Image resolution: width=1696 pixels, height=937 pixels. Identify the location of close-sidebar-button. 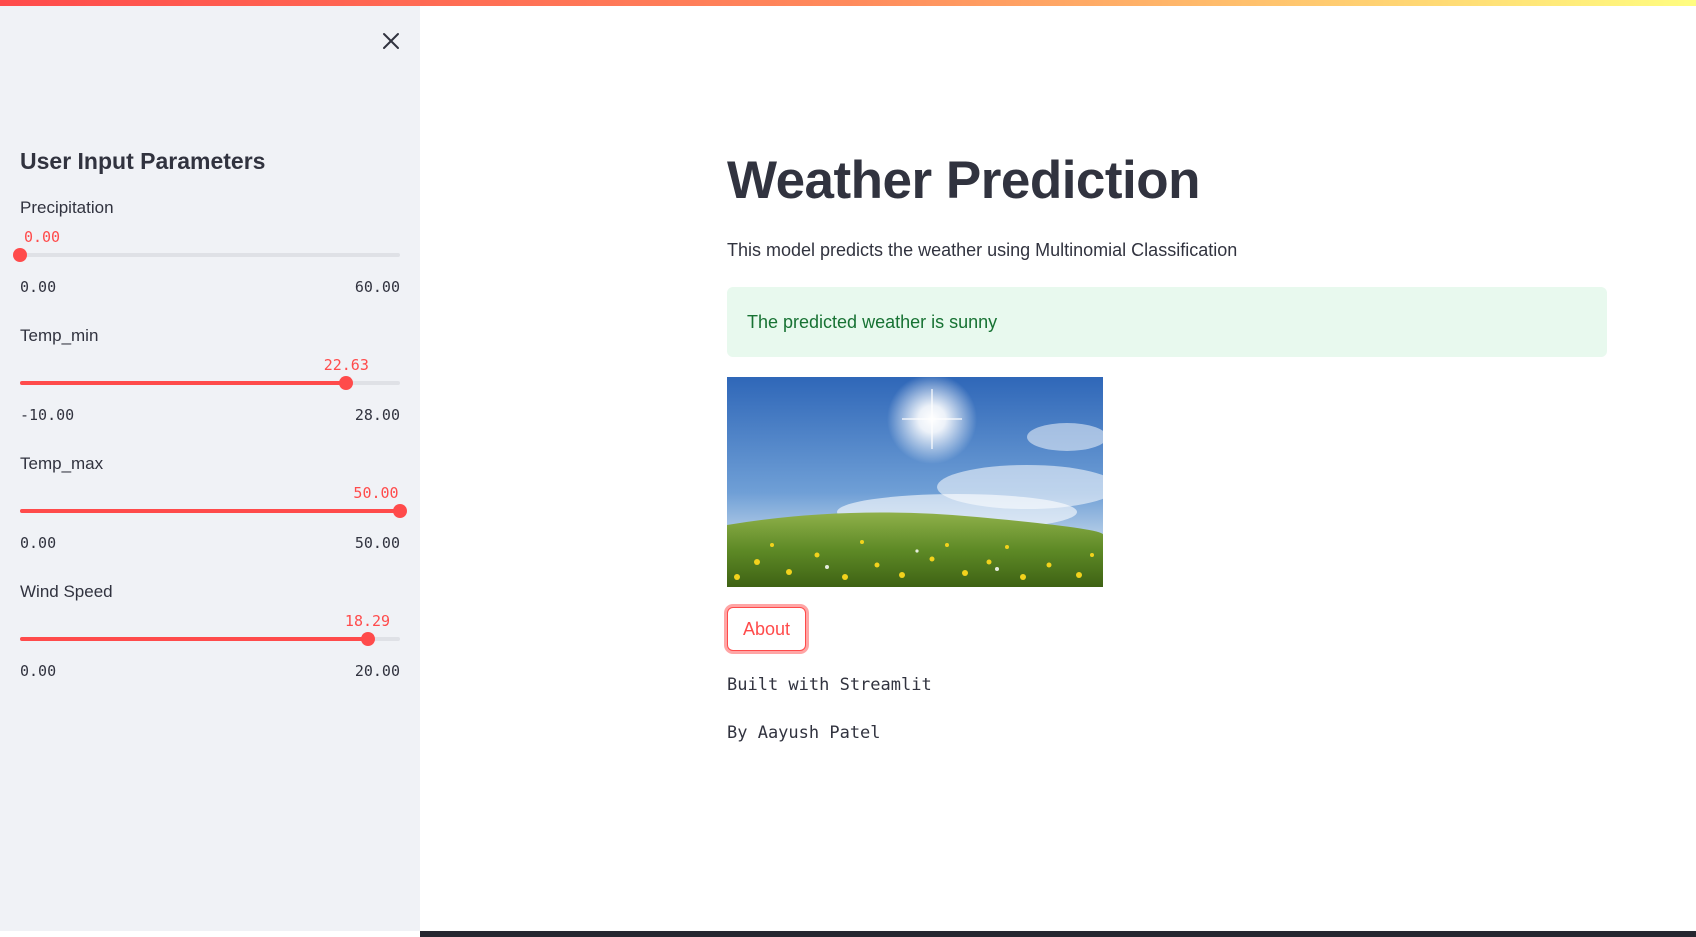
(391, 41).